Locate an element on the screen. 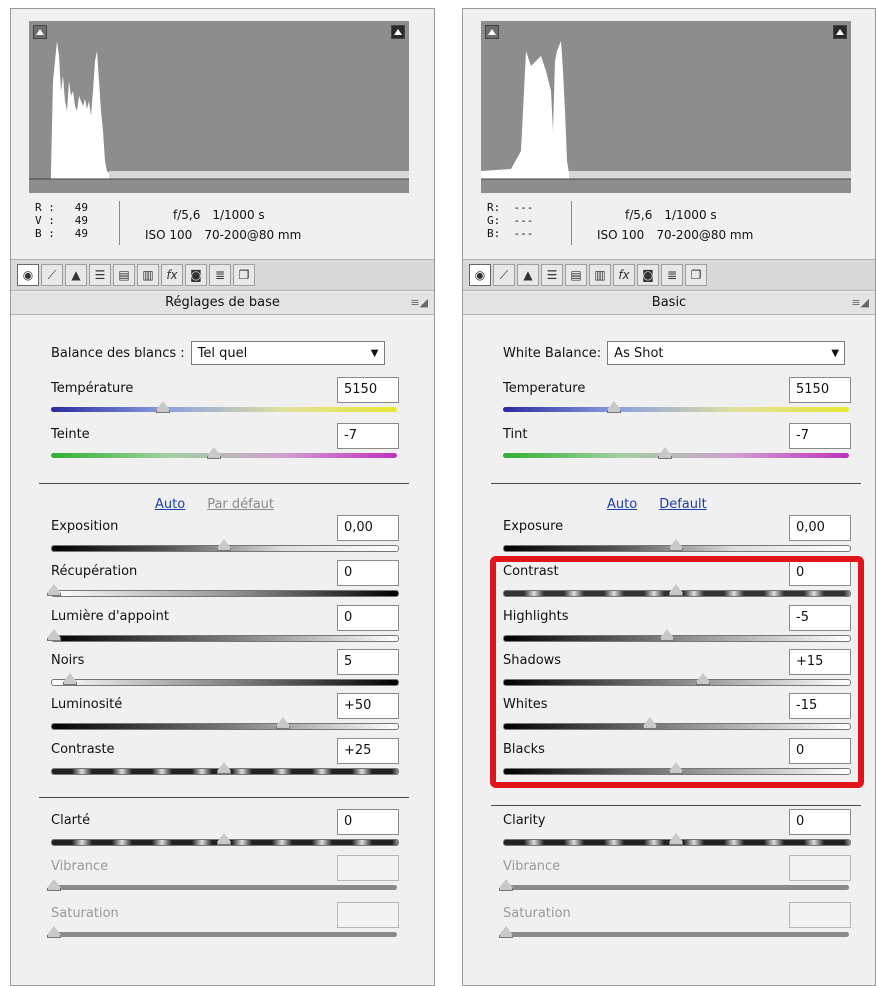  tint-slider: Tint -7 is located at coordinates (677, 445).